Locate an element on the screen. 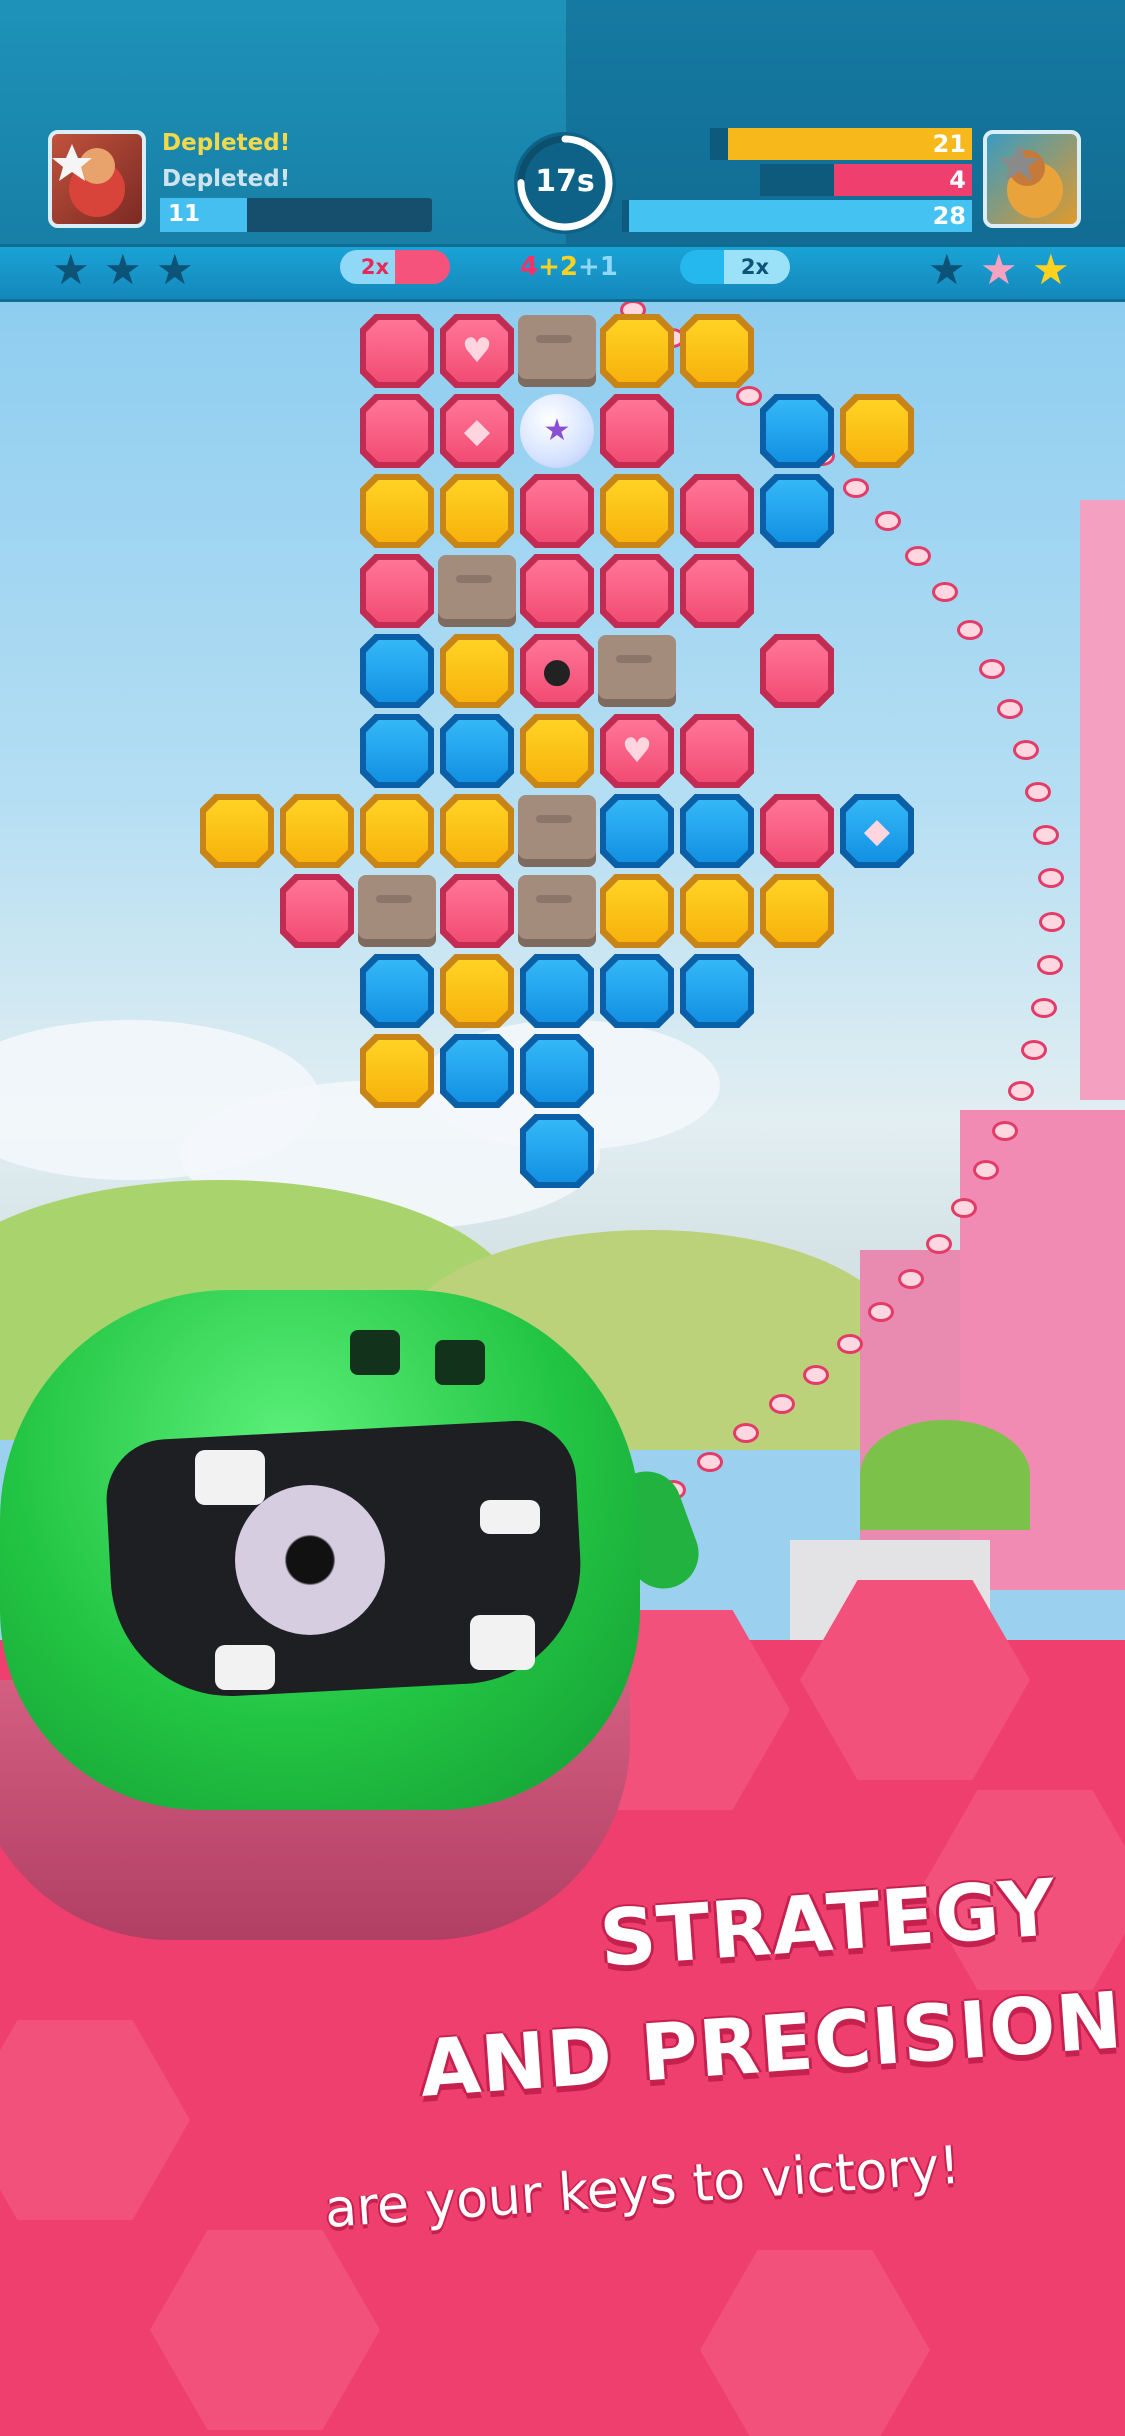  combo-a: 4 is located at coordinates (529, 267).